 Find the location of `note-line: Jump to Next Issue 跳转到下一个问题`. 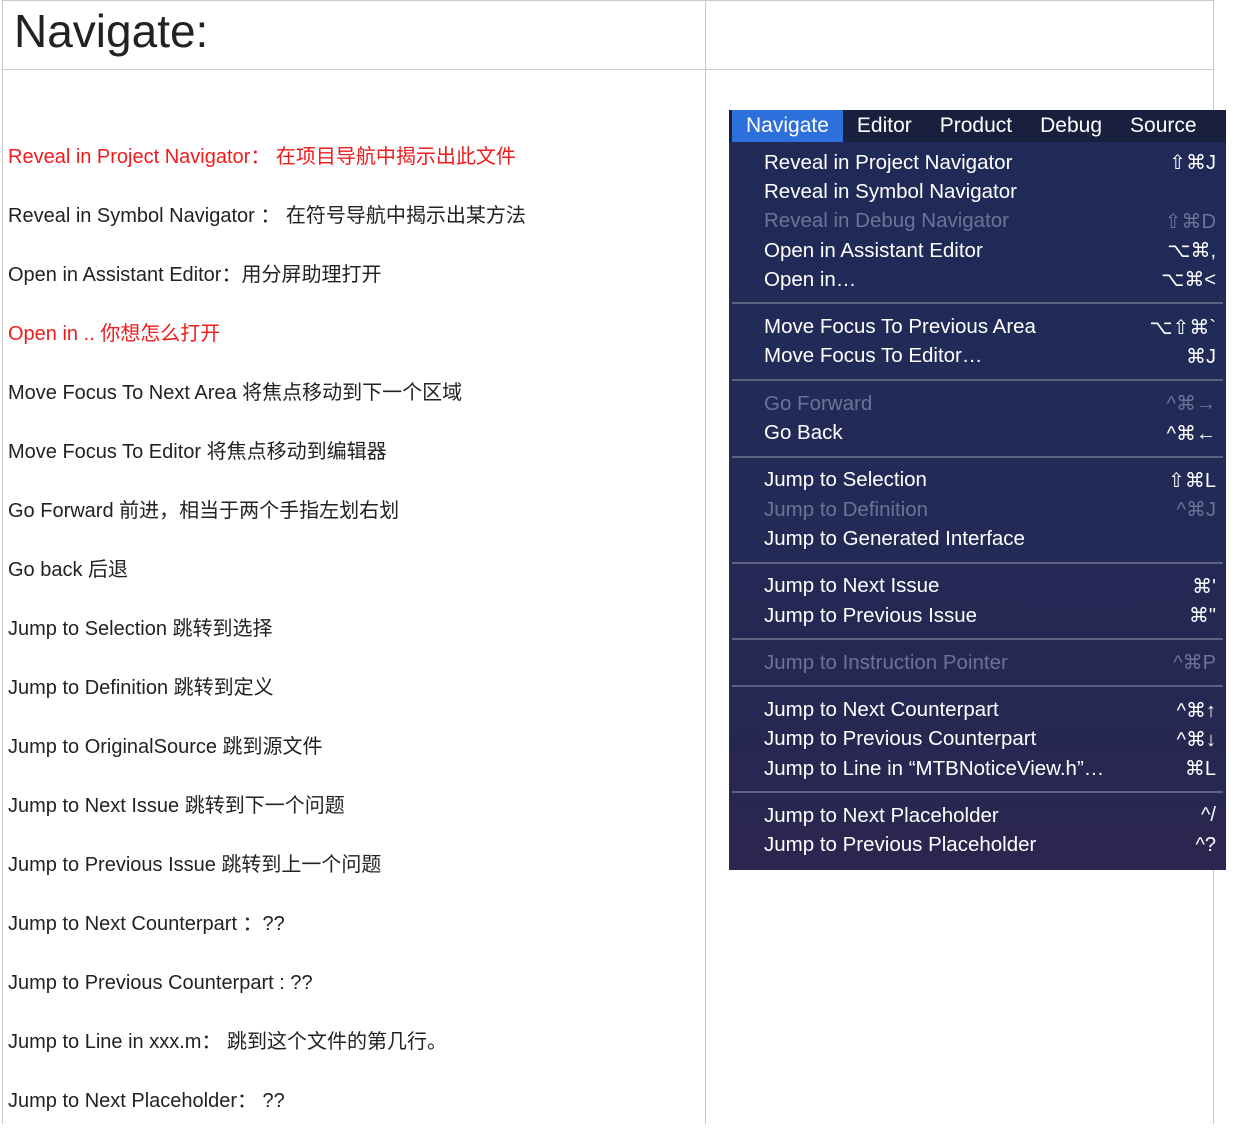

note-line: Jump to Next Issue 跳转到下一个问题 is located at coordinates (176, 806).